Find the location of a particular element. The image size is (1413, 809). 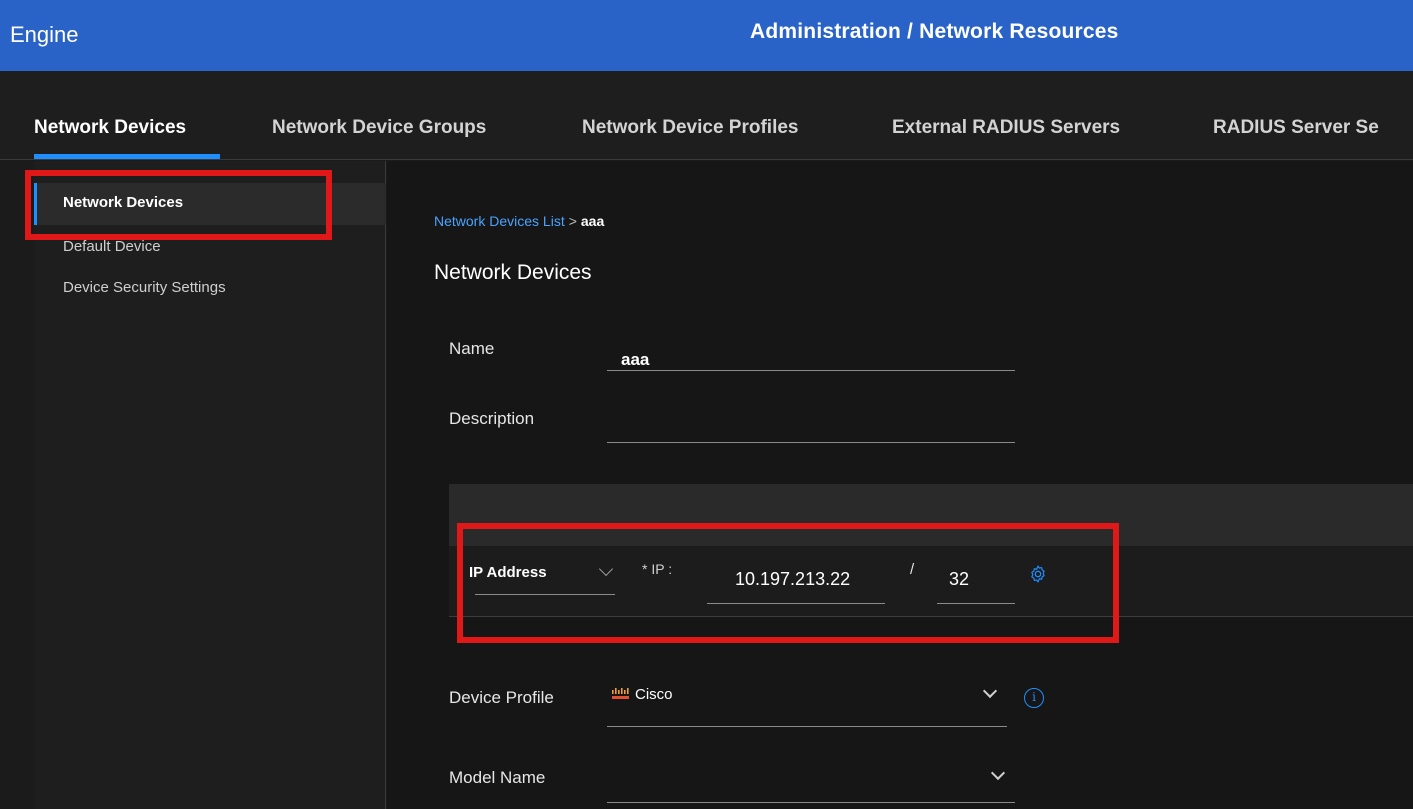

tab-network-devices: Network Devices is located at coordinates (110, 128).